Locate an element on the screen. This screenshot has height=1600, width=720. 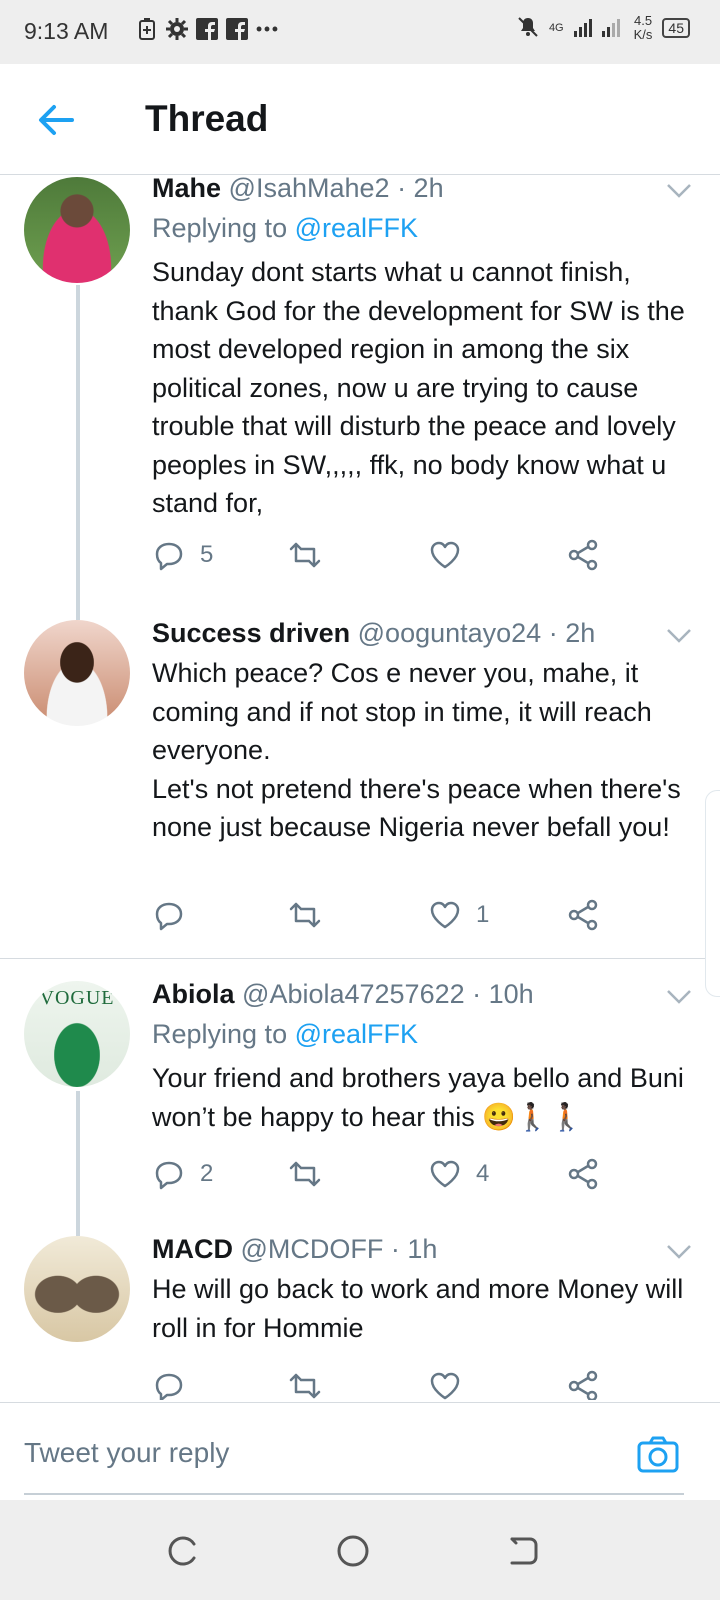
status-time: 9:13 AM is located at coordinates (66, 31).